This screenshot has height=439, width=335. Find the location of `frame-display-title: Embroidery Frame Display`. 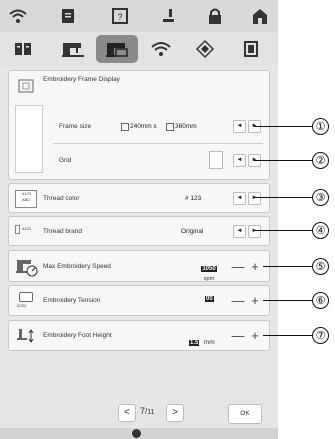

frame-display-title: Embroidery Frame Display is located at coordinates (81, 79).